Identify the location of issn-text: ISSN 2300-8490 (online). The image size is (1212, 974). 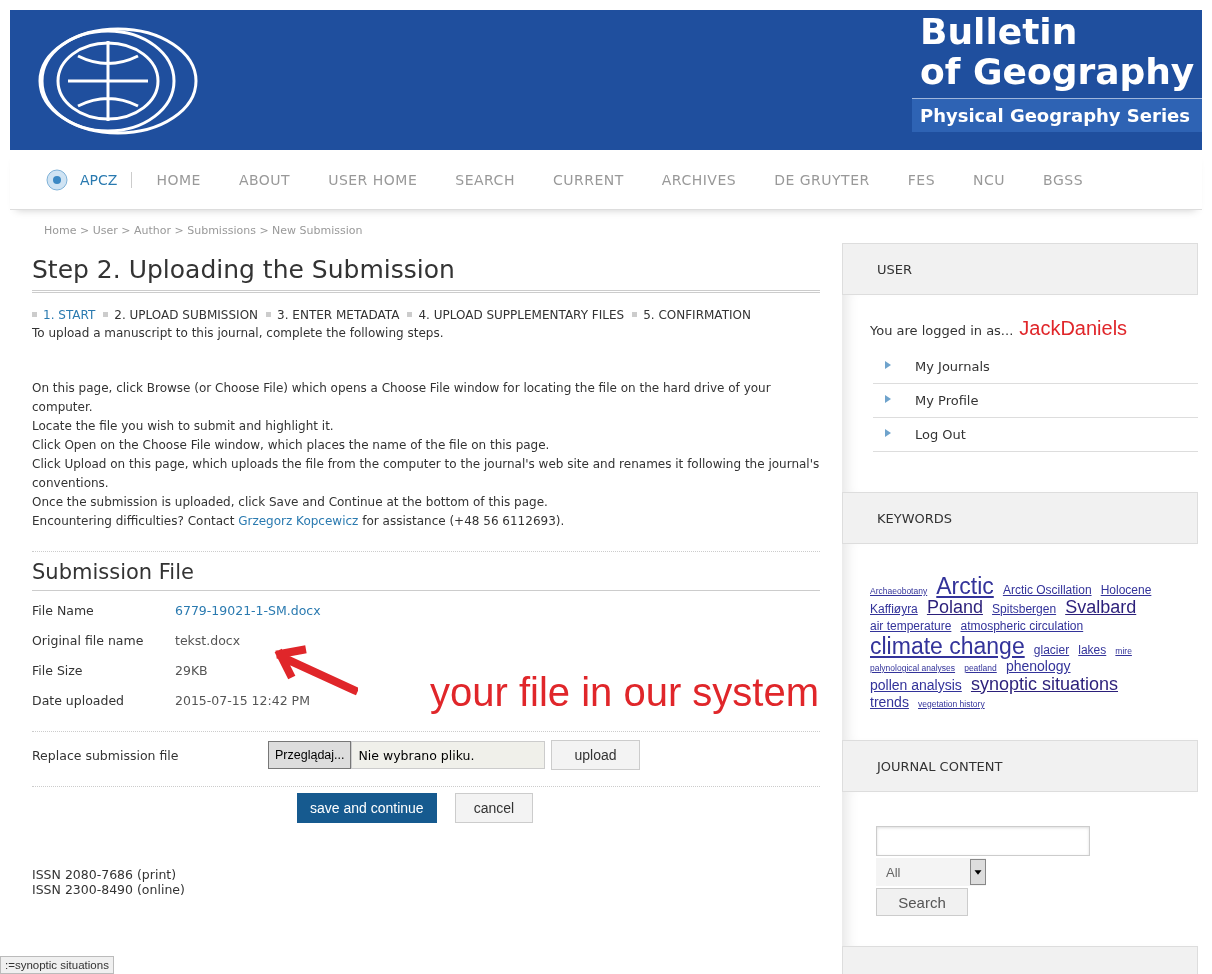
(109, 889).